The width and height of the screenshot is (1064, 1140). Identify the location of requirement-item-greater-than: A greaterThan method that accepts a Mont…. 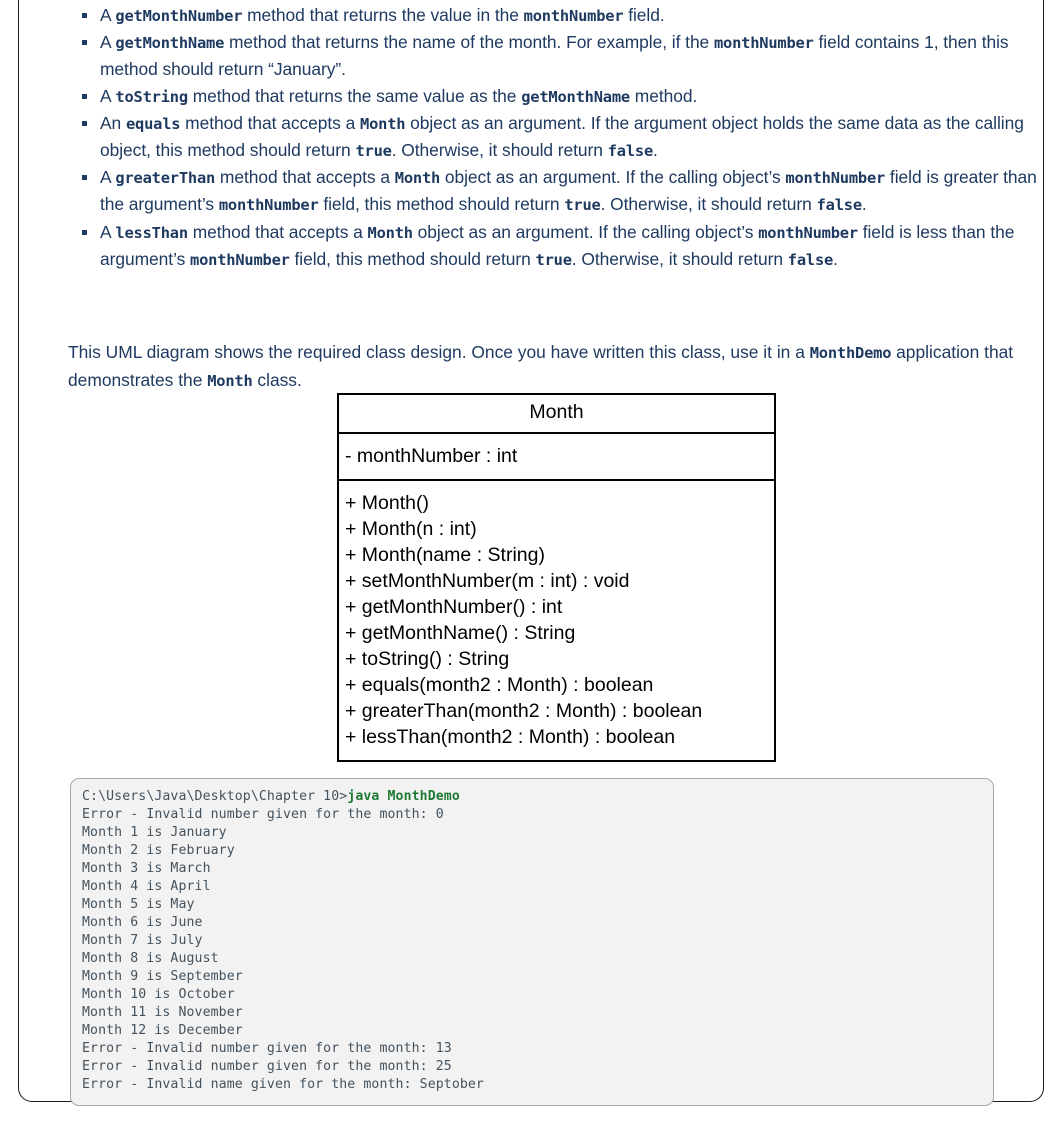
(560, 191).